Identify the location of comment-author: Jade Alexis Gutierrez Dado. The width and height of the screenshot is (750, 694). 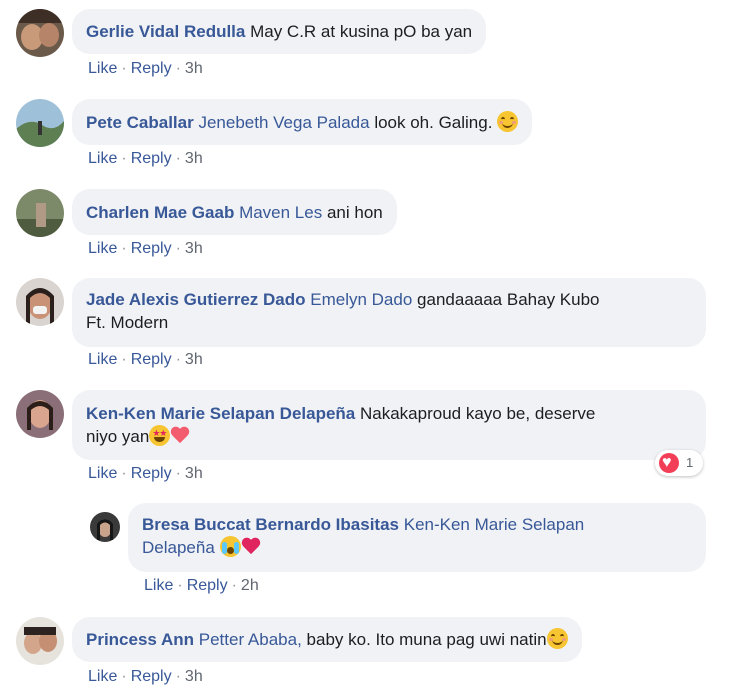
(196, 299).